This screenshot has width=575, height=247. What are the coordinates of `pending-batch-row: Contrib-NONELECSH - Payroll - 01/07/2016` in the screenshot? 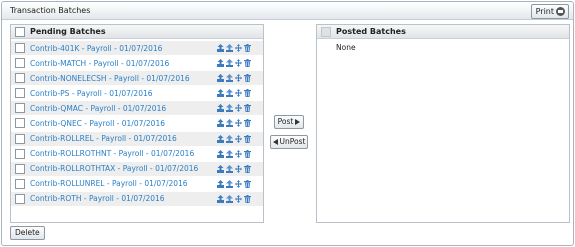 It's located at (137, 78).